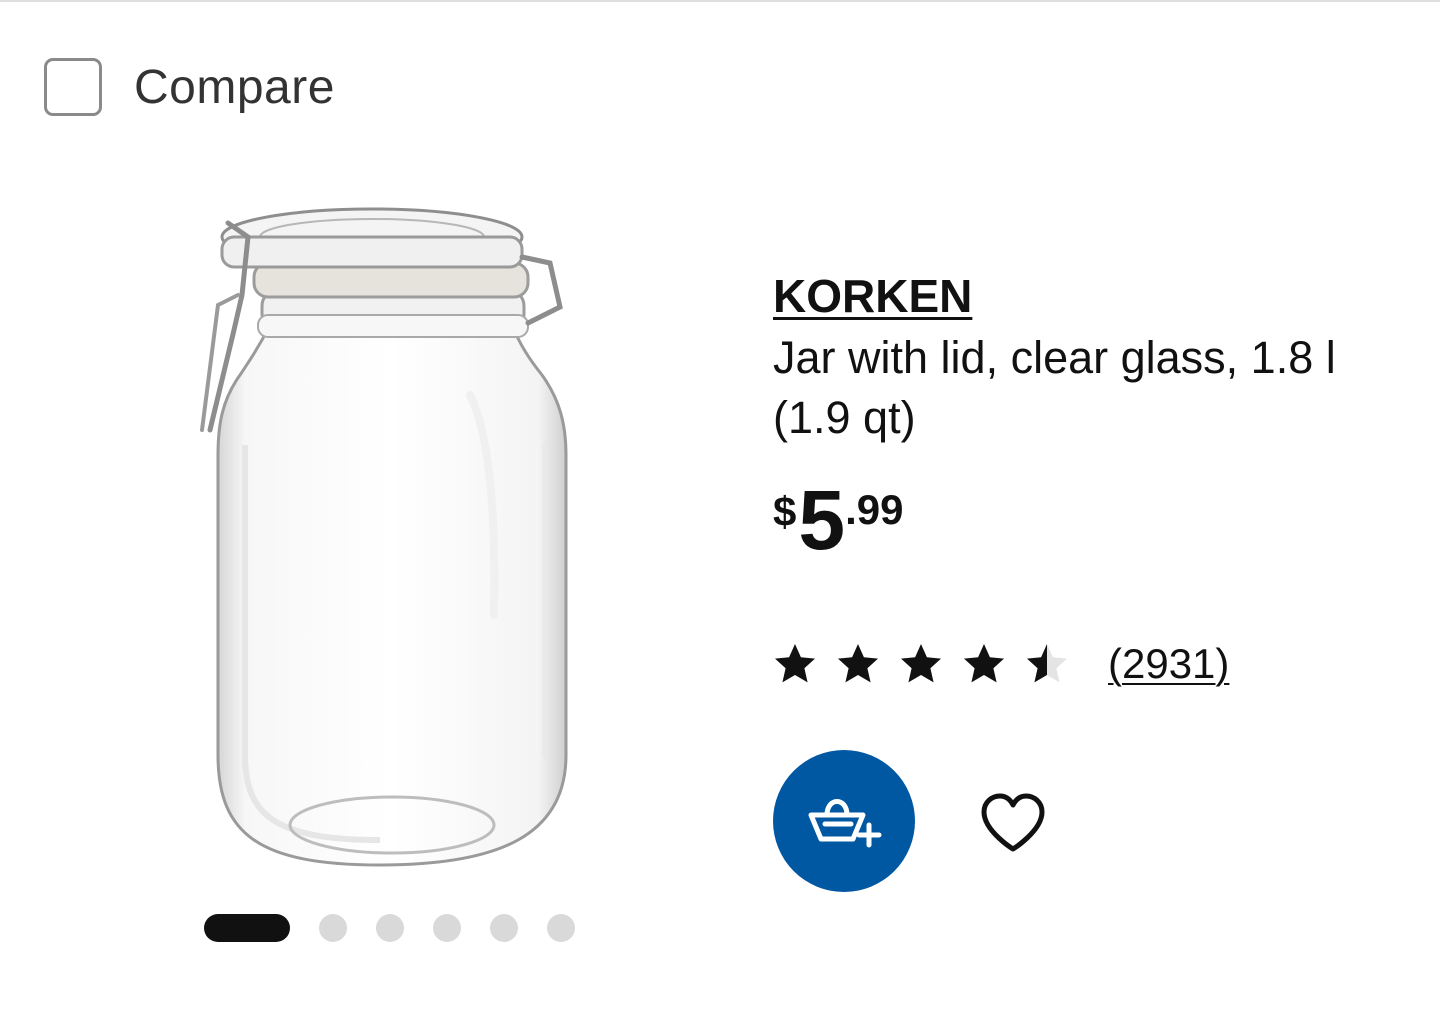  Describe the element at coordinates (1047, 663) in the screenshot. I see `star-half-icon` at that location.